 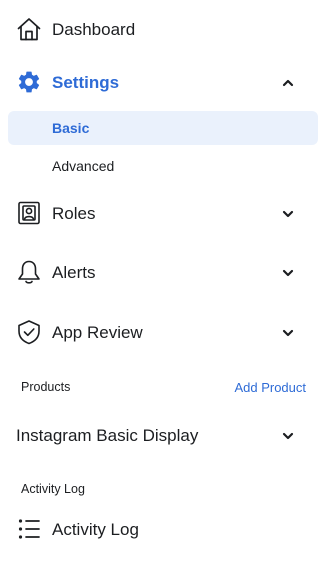 I want to click on sidebar-item-alerts: Alerts, so click(x=163, y=273).